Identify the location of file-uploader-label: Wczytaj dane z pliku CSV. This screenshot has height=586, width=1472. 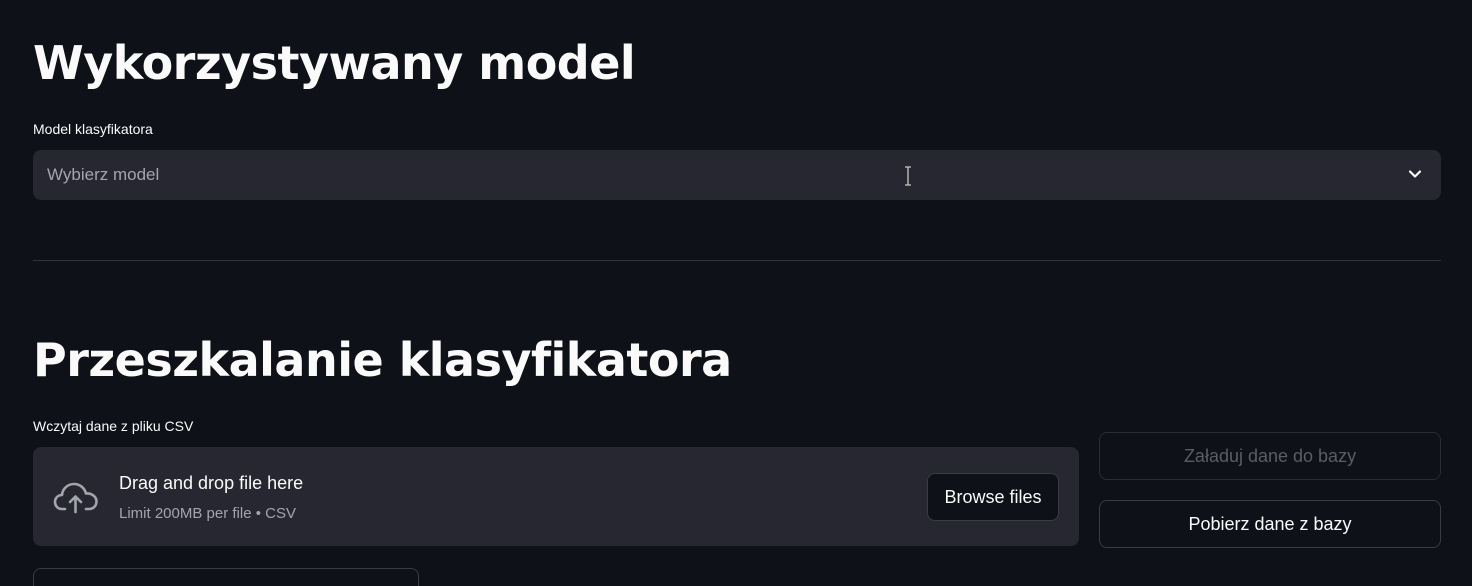
(113, 426).